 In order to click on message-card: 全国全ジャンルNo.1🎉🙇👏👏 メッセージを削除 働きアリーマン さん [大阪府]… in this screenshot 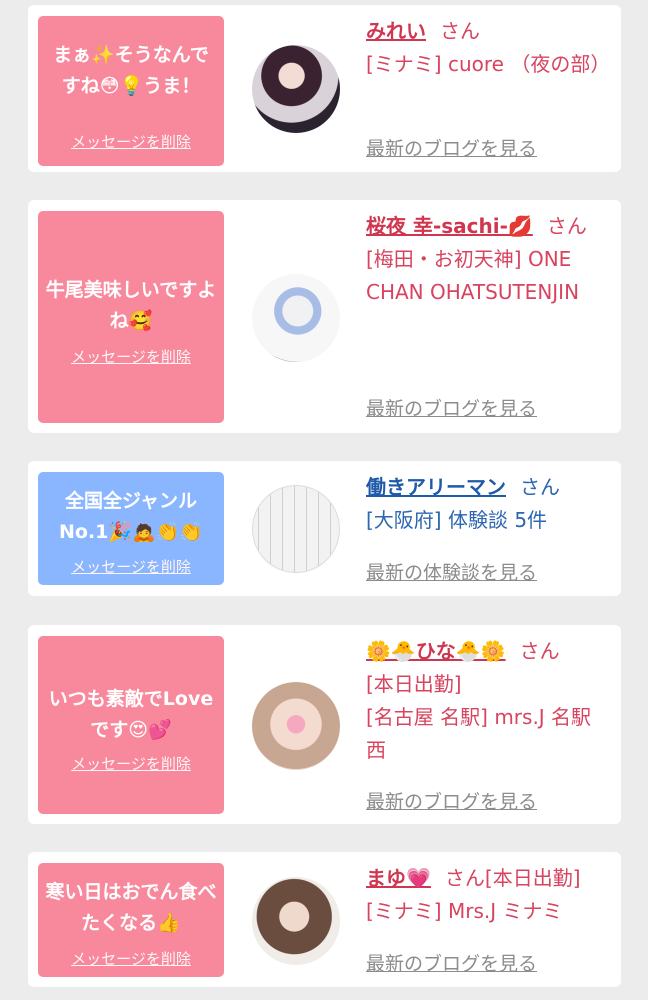, I will do `click(324, 528)`.